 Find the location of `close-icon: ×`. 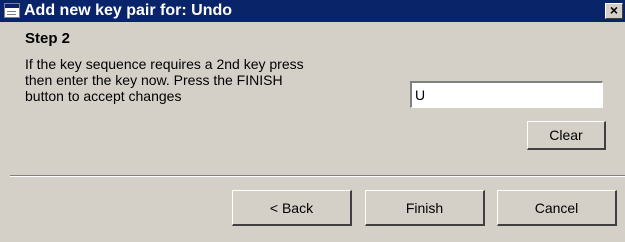

close-icon: × is located at coordinates (614, 10).